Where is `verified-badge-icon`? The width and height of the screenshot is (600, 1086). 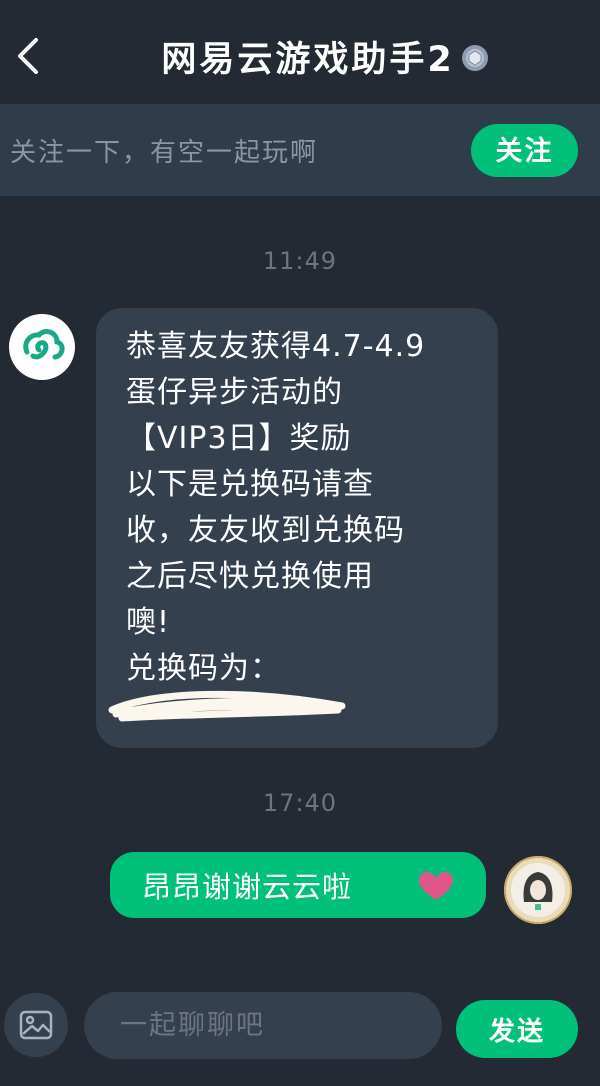
verified-badge-icon is located at coordinates (474, 58).